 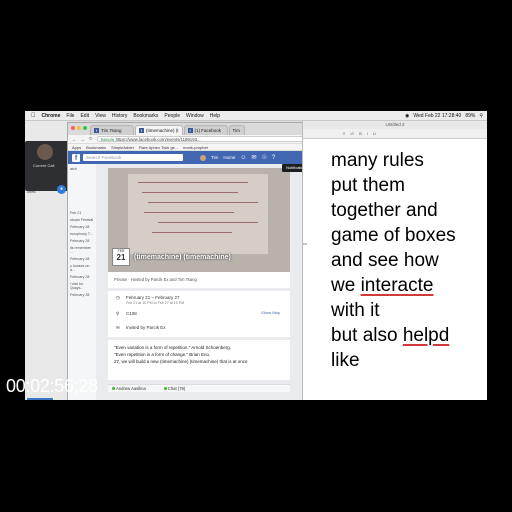 What do you see at coordinates (131, 313) in the screenshot?
I see `event-location: C108` at bounding box center [131, 313].